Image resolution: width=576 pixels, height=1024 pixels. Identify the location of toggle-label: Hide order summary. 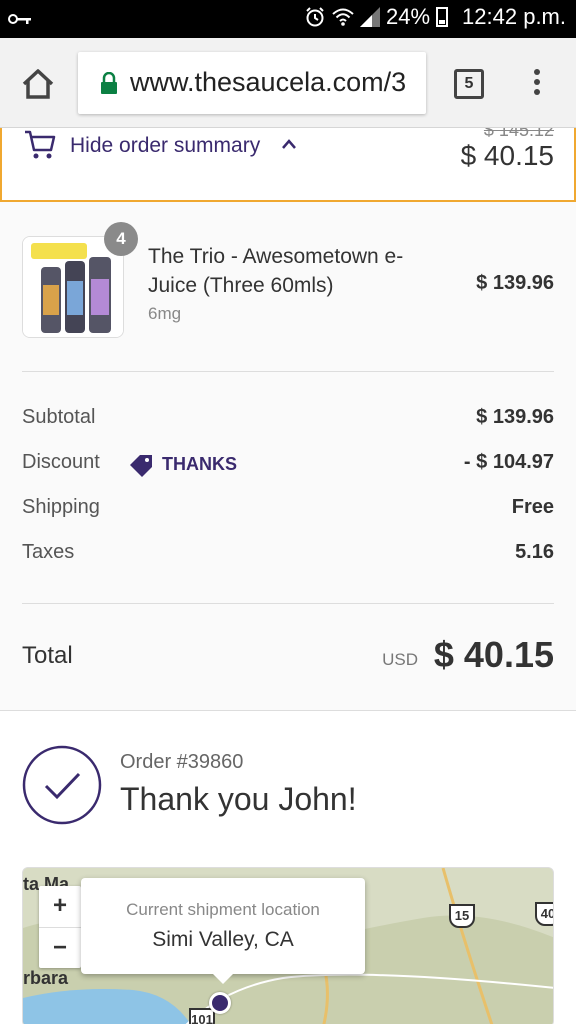
(165, 145).